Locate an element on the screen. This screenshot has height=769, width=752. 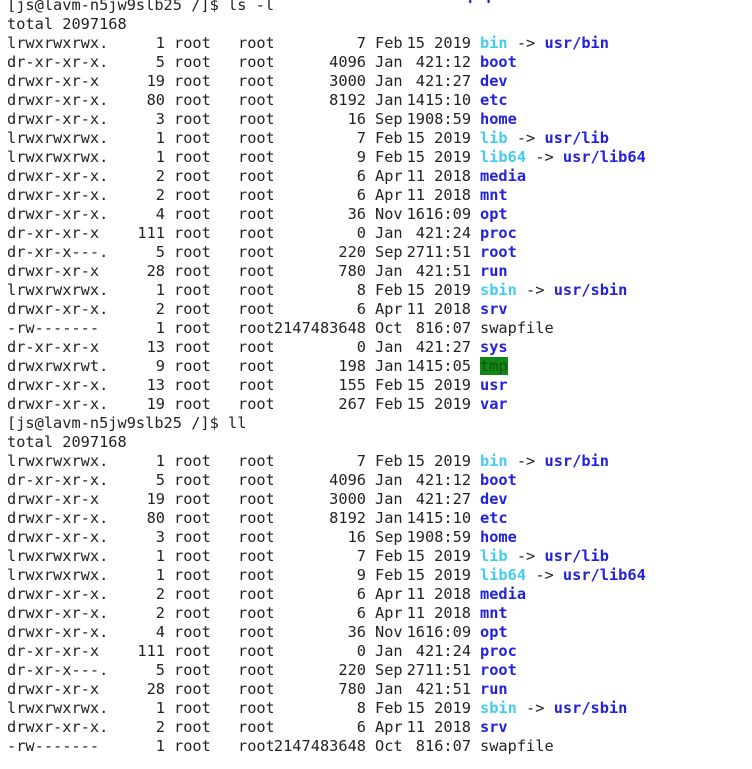
file-name: sys is located at coordinates (494, 347).